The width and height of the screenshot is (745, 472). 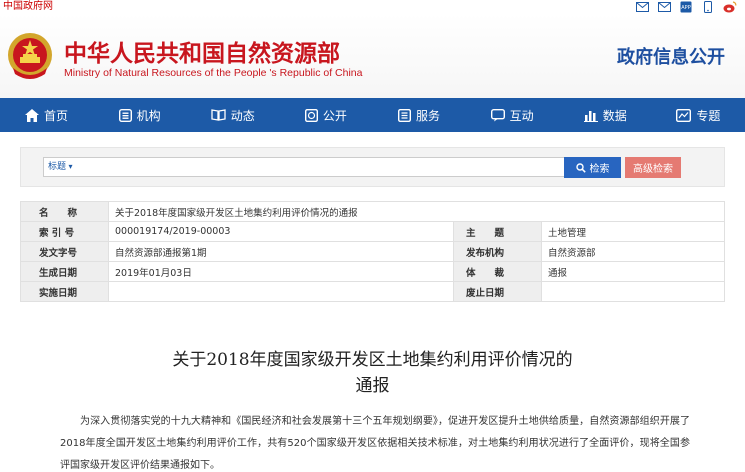 I want to click on nav-label: 动态, so click(x=242, y=115).